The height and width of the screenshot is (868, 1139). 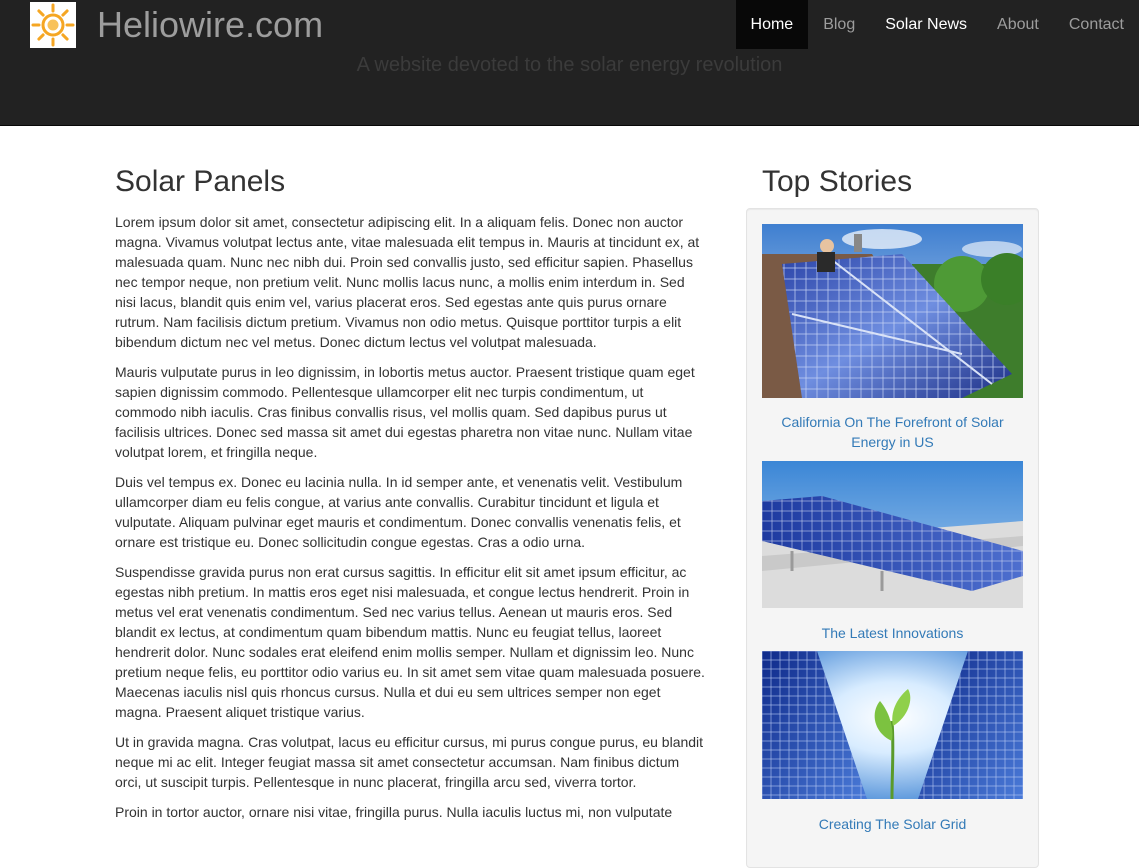 I want to click on story-item: Creating The Solar Grid, so click(x=892, y=742).